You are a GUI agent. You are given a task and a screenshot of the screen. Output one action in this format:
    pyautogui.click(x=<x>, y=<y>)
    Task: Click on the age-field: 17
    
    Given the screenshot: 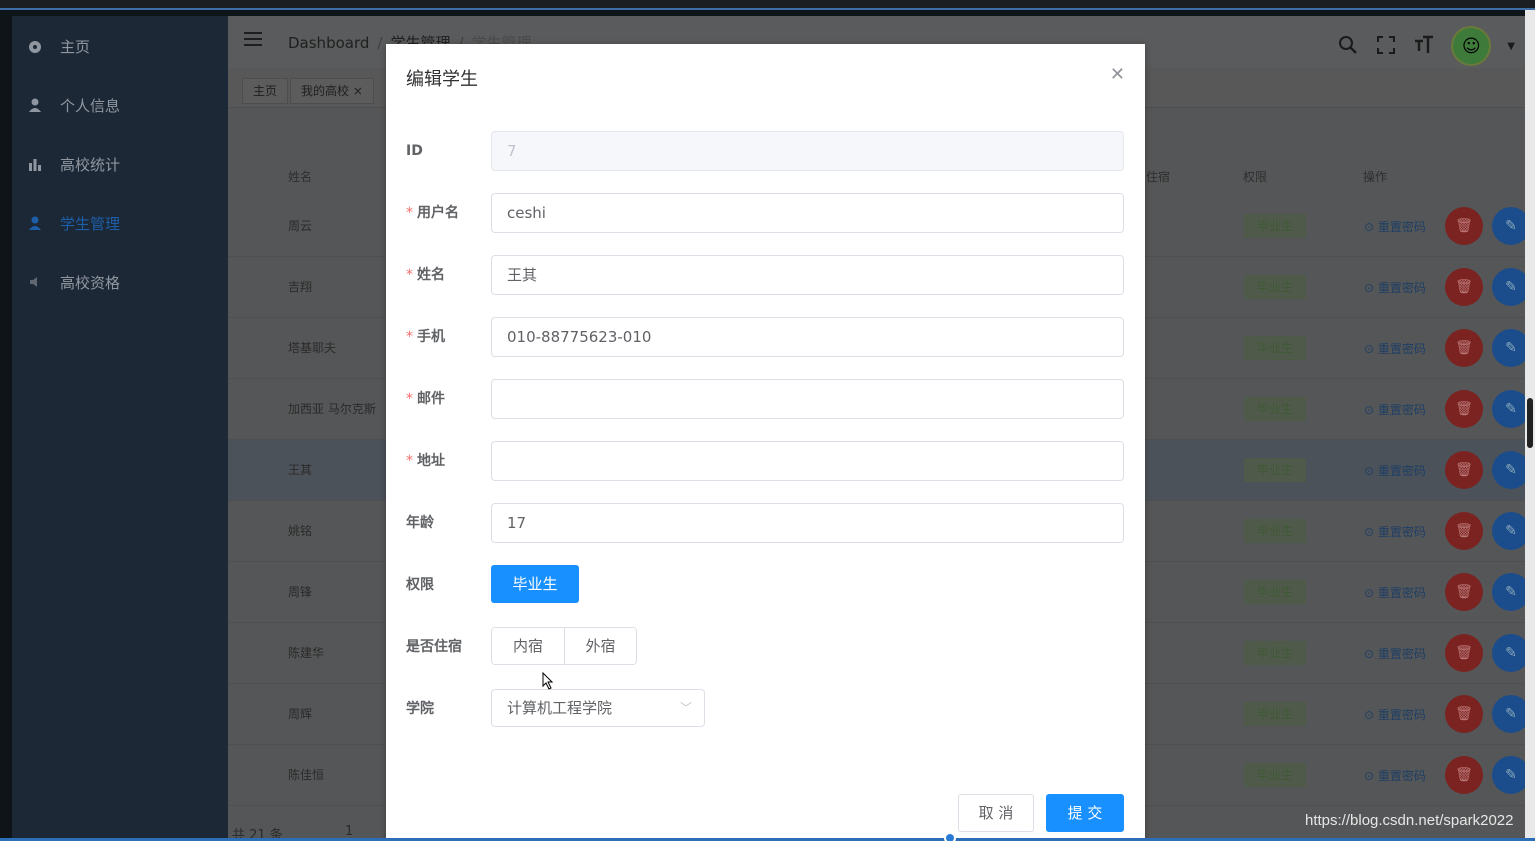 What is the action you would take?
    pyautogui.click(x=807, y=523)
    